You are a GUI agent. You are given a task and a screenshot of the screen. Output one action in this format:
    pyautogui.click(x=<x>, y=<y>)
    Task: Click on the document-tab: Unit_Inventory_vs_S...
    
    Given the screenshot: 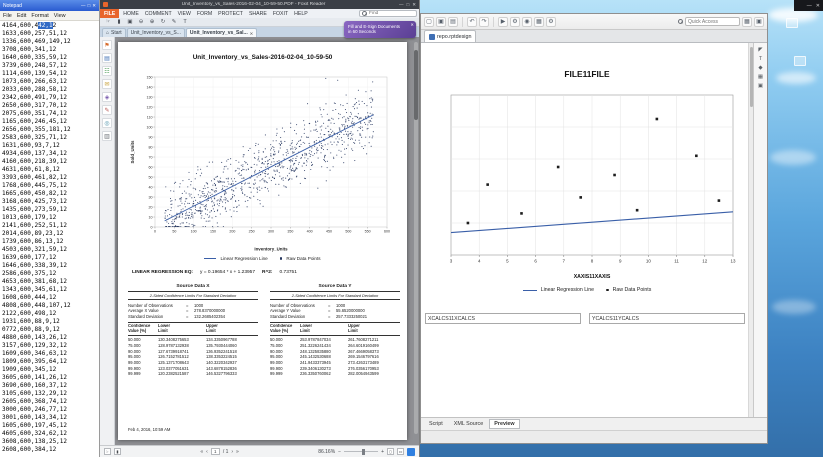 What is the action you would take?
    pyautogui.click(x=155, y=32)
    